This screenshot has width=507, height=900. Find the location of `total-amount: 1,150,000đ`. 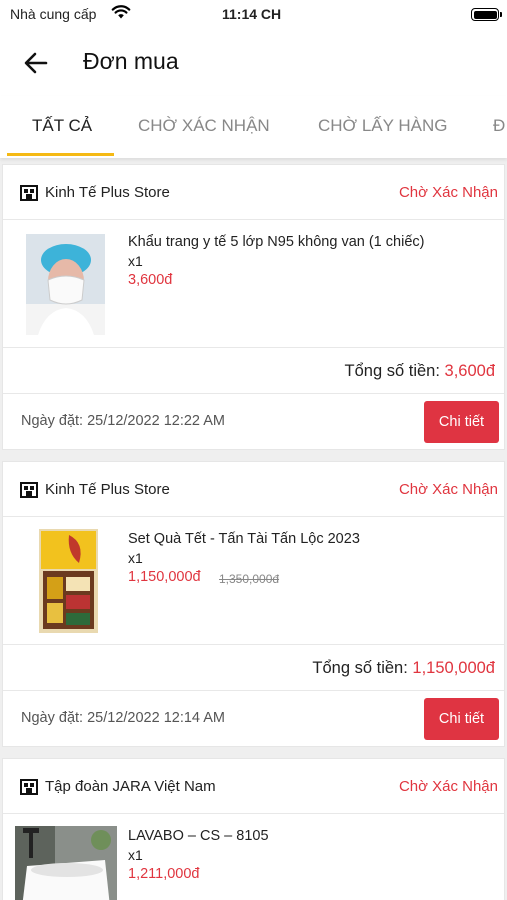

total-amount: 1,150,000đ is located at coordinates (453, 668).